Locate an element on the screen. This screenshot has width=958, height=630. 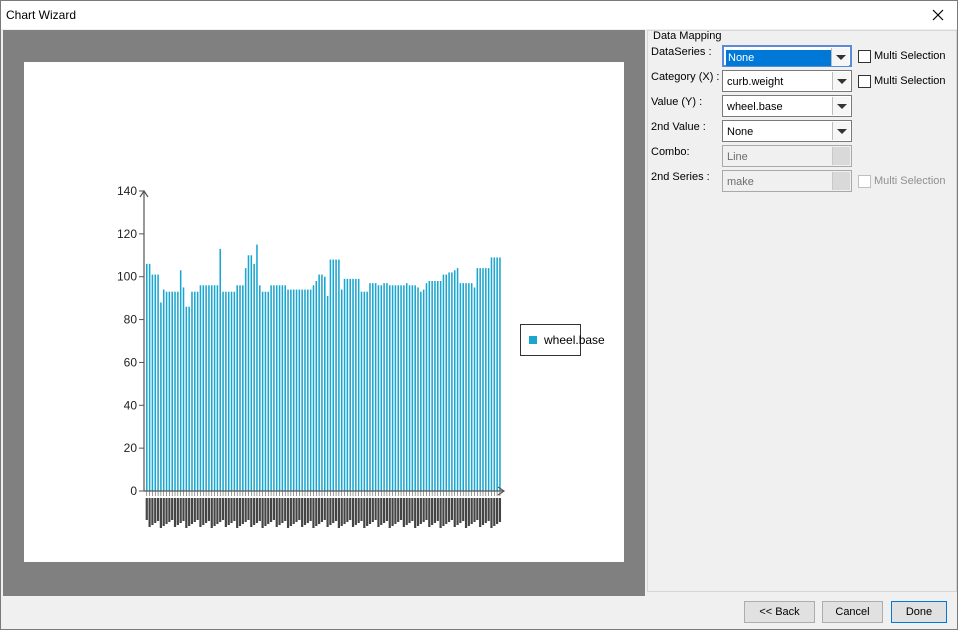
dataseries-multi-label: Multi Selection is located at coordinates (910, 56).